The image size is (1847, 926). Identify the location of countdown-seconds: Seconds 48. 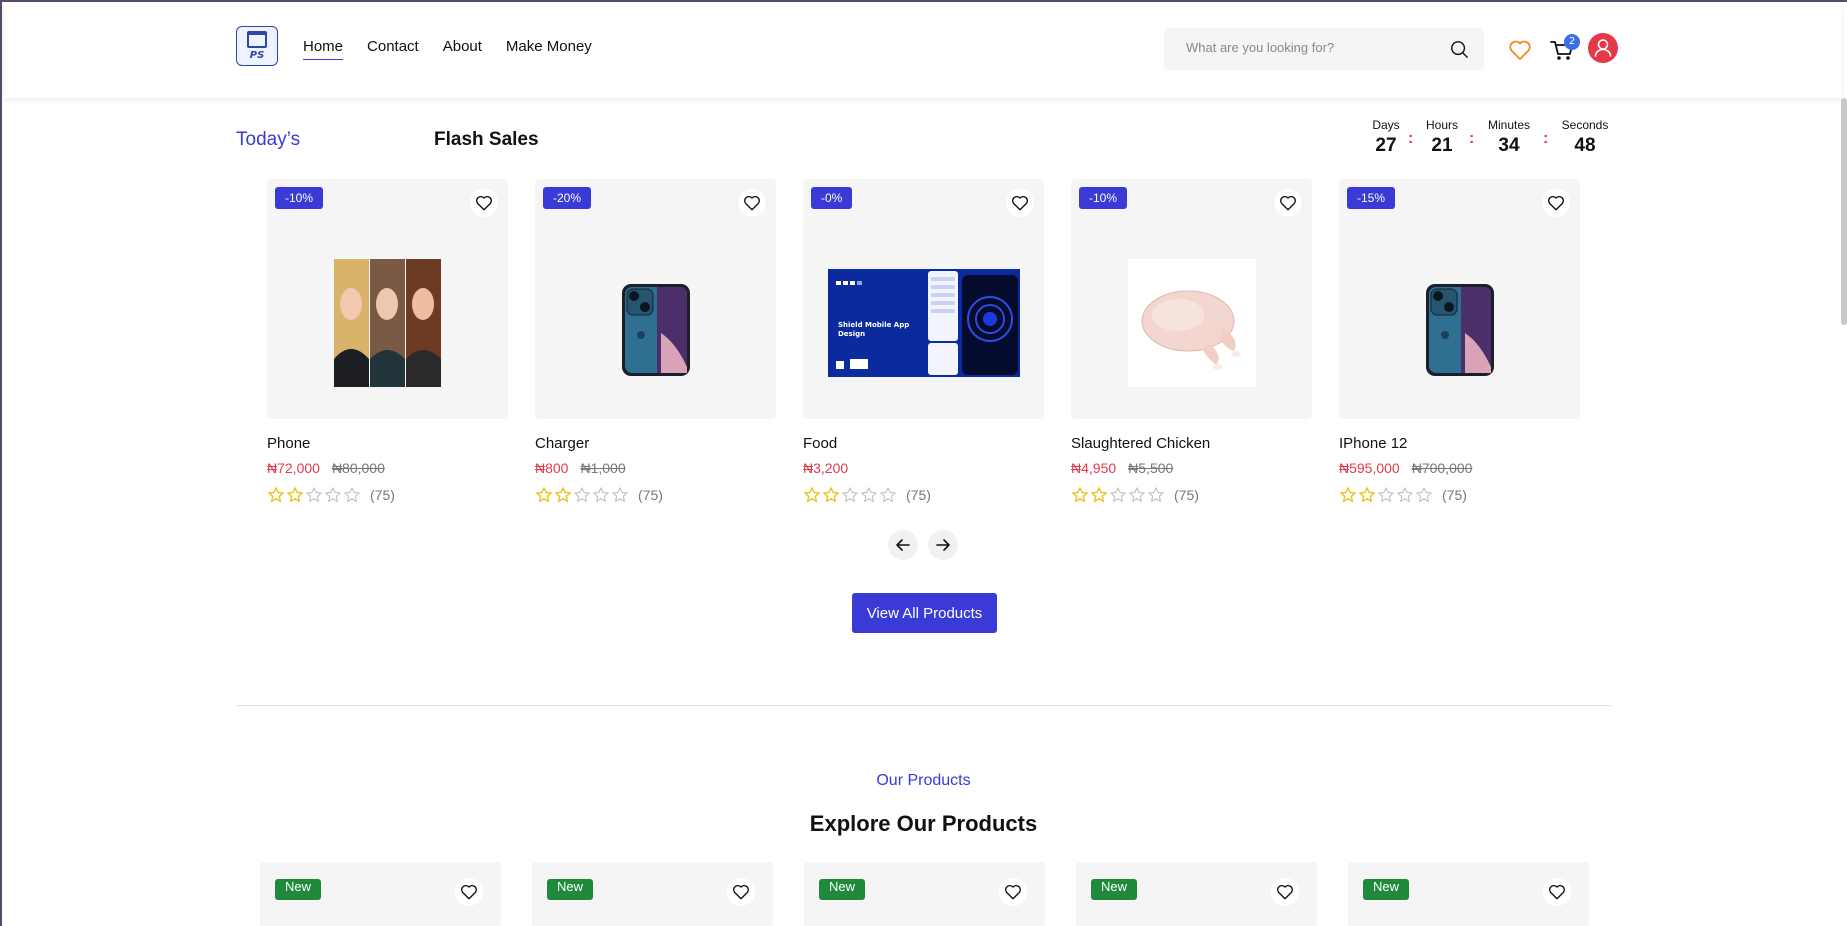
(1585, 137).